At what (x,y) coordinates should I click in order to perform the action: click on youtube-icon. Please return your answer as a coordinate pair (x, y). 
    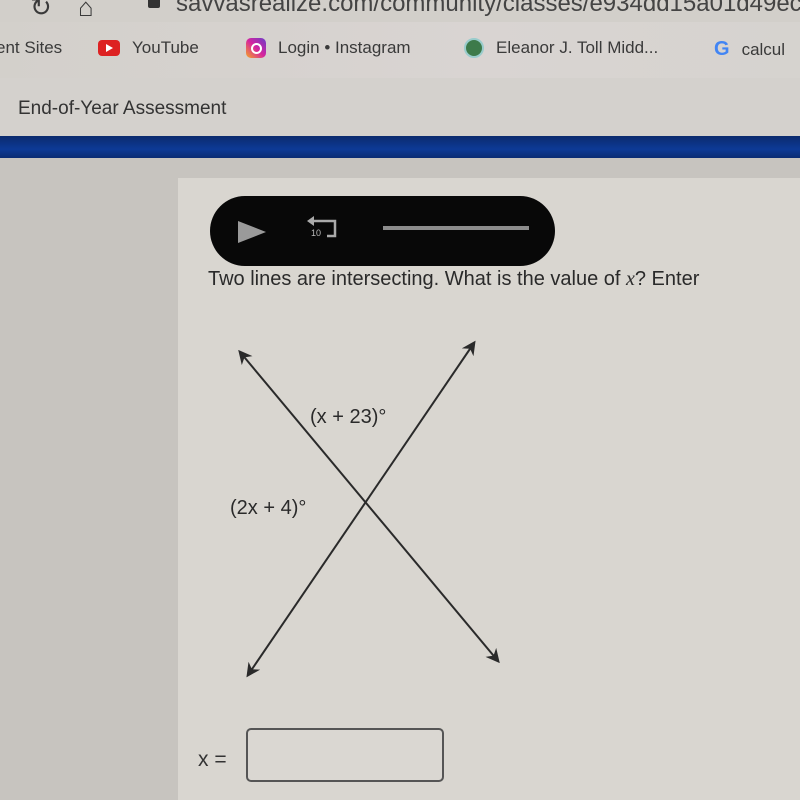
    Looking at the image, I should click on (109, 48).